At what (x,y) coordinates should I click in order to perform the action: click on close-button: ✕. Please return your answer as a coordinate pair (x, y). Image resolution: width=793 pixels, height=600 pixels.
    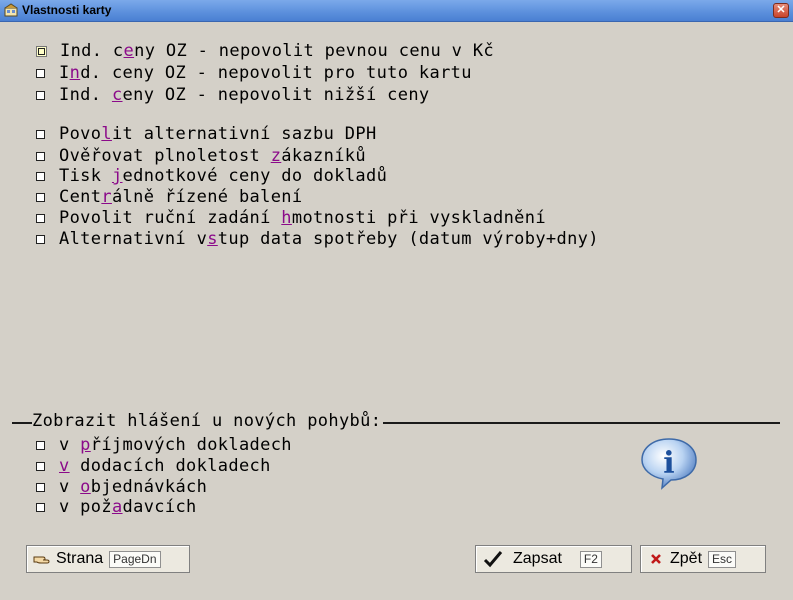
    Looking at the image, I should click on (781, 10).